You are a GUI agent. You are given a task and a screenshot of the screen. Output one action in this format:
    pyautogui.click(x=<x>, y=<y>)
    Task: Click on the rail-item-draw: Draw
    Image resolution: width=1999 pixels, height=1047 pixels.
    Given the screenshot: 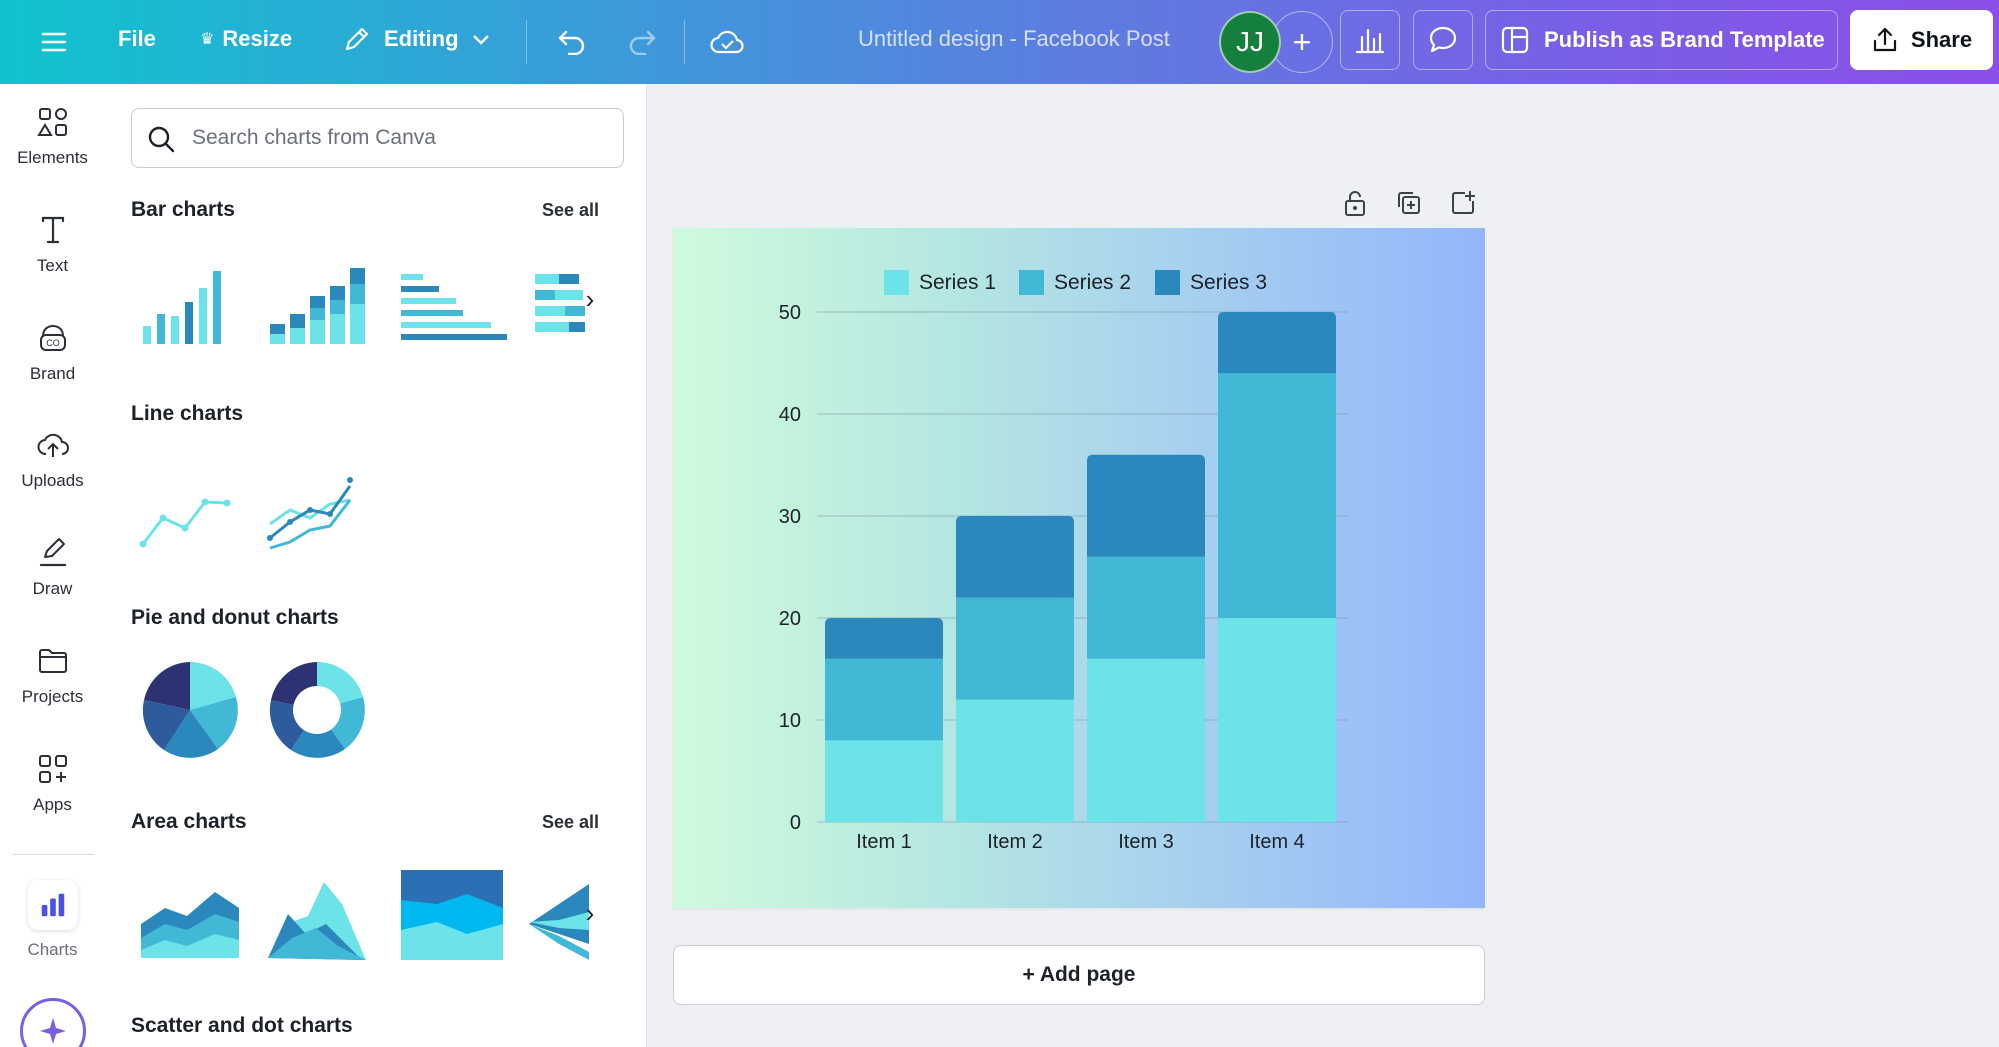 What is the action you would take?
    pyautogui.click(x=52, y=568)
    